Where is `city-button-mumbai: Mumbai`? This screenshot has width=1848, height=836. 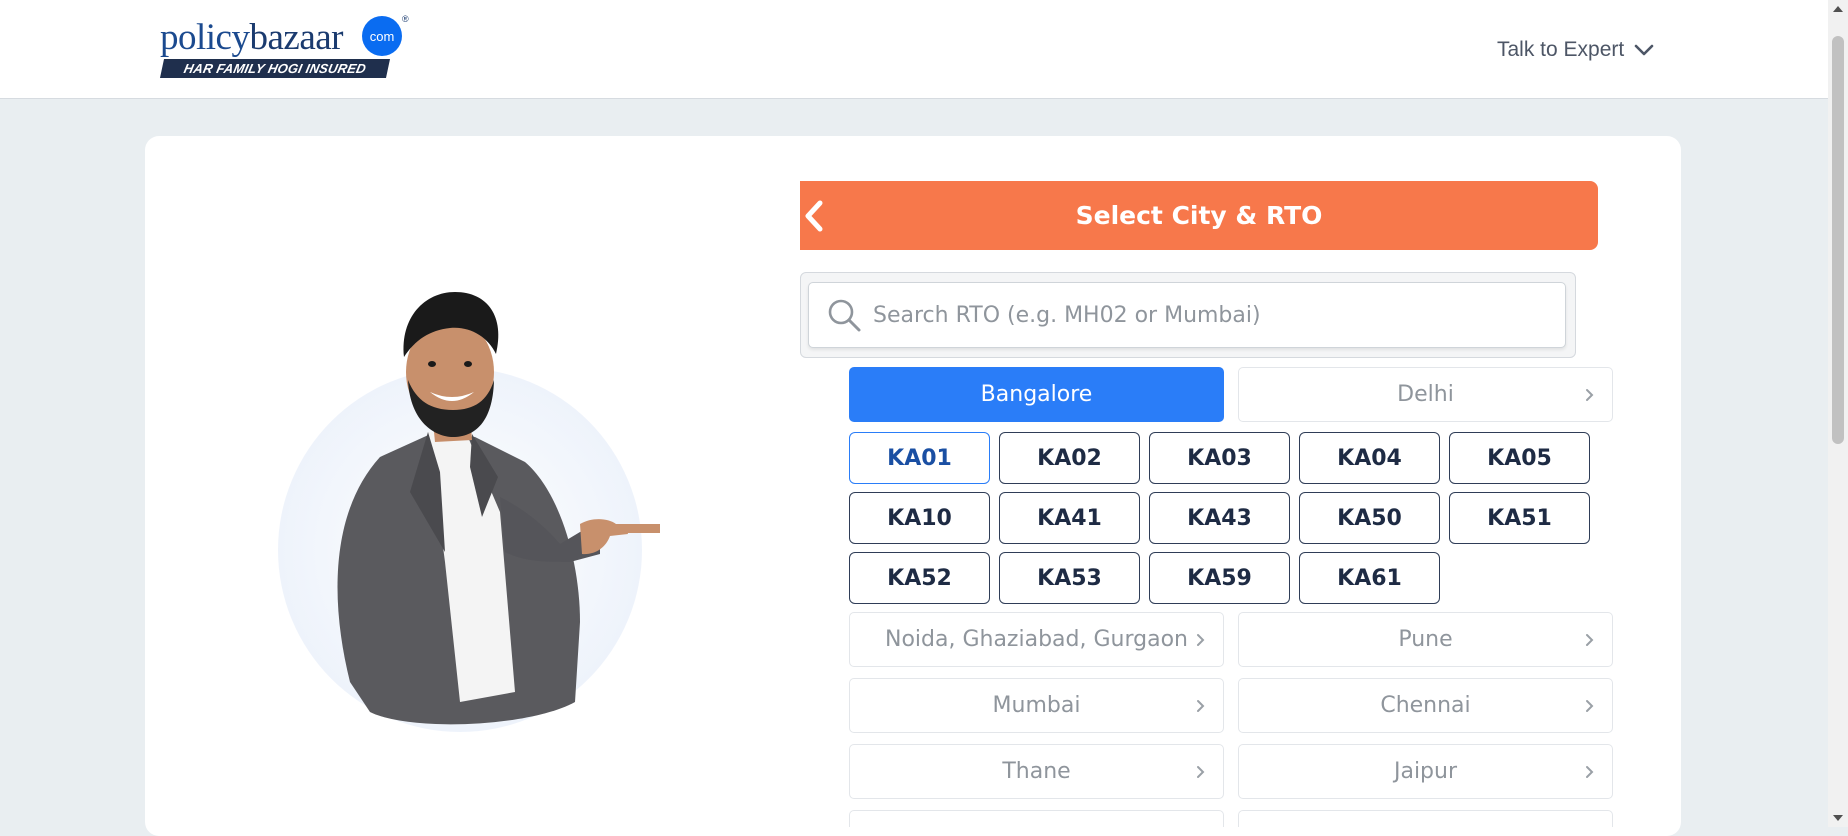 city-button-mumbai: Mumbai is located at coordinates (1036, 705).